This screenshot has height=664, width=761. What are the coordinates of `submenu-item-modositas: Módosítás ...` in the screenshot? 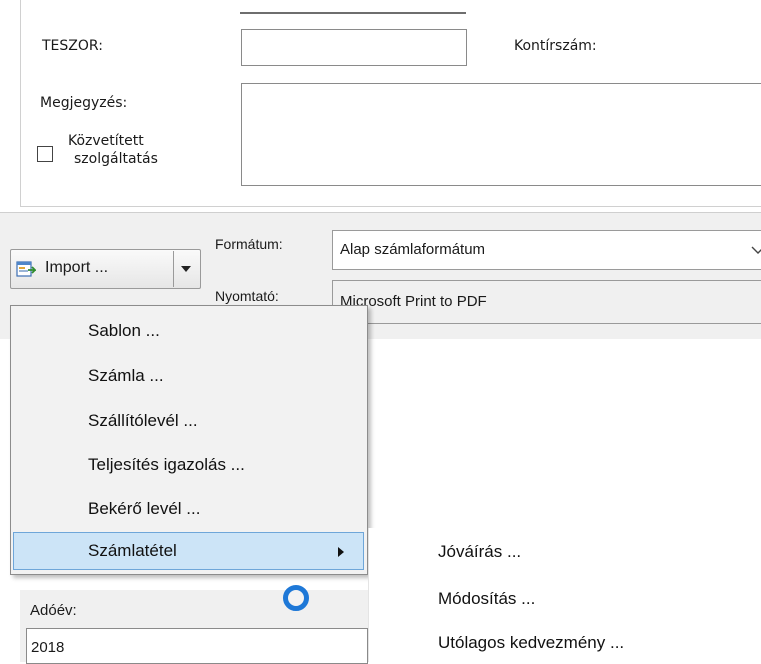 It's located at (486, 599).